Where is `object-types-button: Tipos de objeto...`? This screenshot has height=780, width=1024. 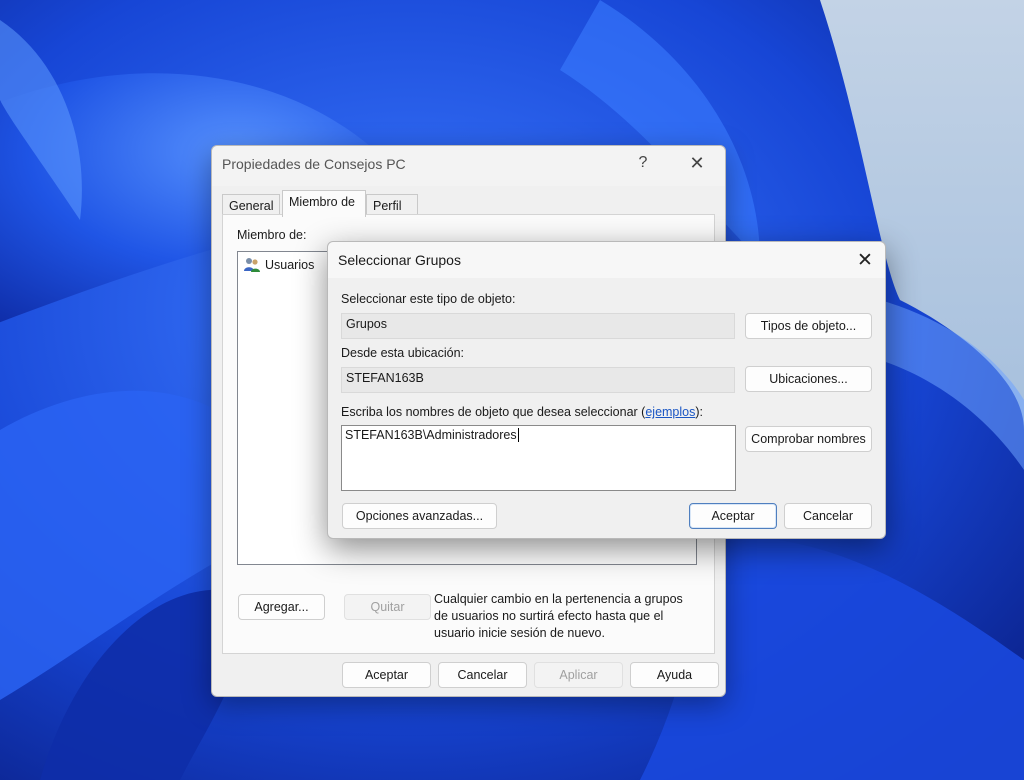 object-types-button: Tipos de objeto... is located at coordinates (808, 326).